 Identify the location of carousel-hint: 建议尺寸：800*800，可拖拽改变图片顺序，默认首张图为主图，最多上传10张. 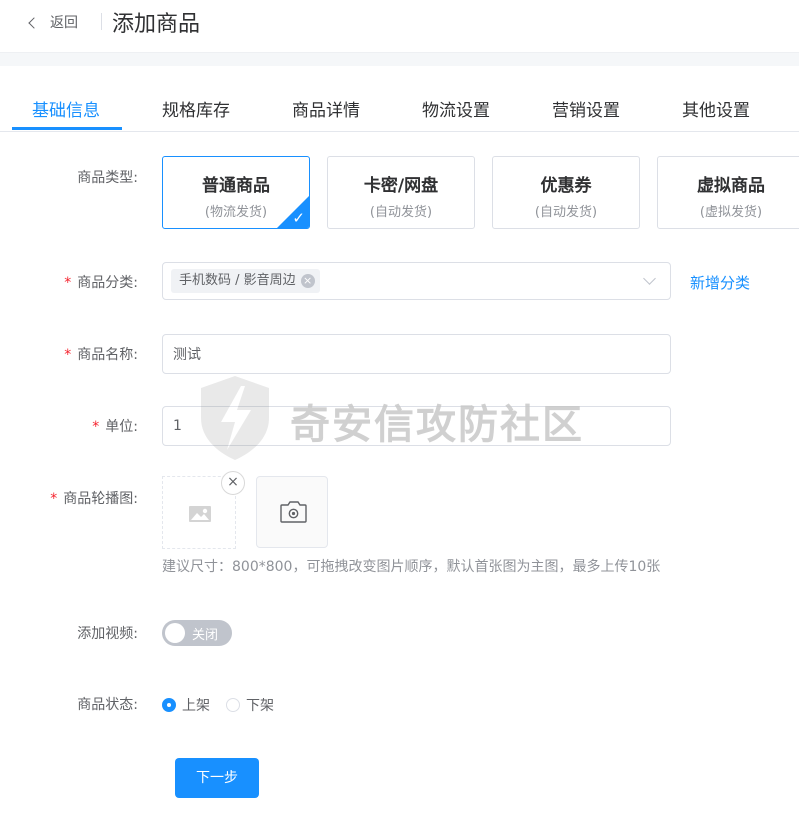
(411, 567).